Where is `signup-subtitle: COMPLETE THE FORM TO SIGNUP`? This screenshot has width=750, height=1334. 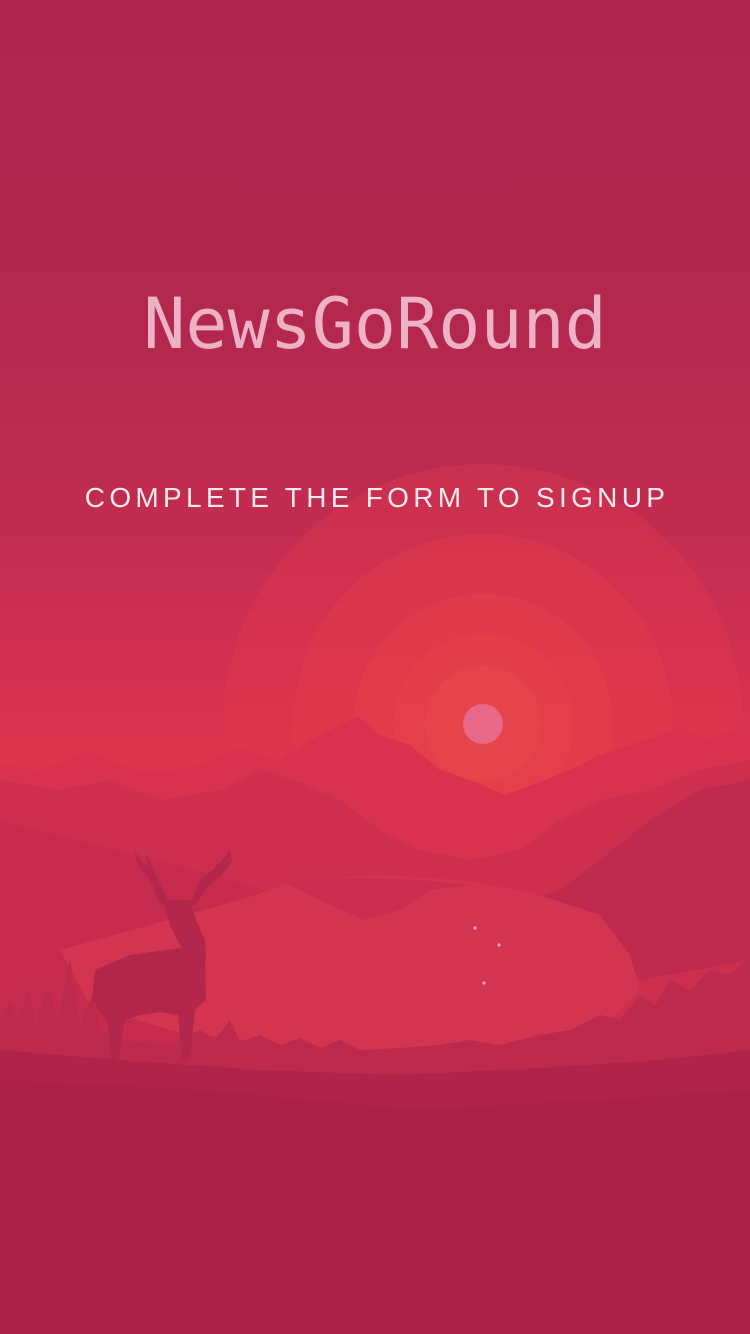 signup-subtitle: COMPLETE THE FORM TO SIGNUP is located at coordinates (377, 497).